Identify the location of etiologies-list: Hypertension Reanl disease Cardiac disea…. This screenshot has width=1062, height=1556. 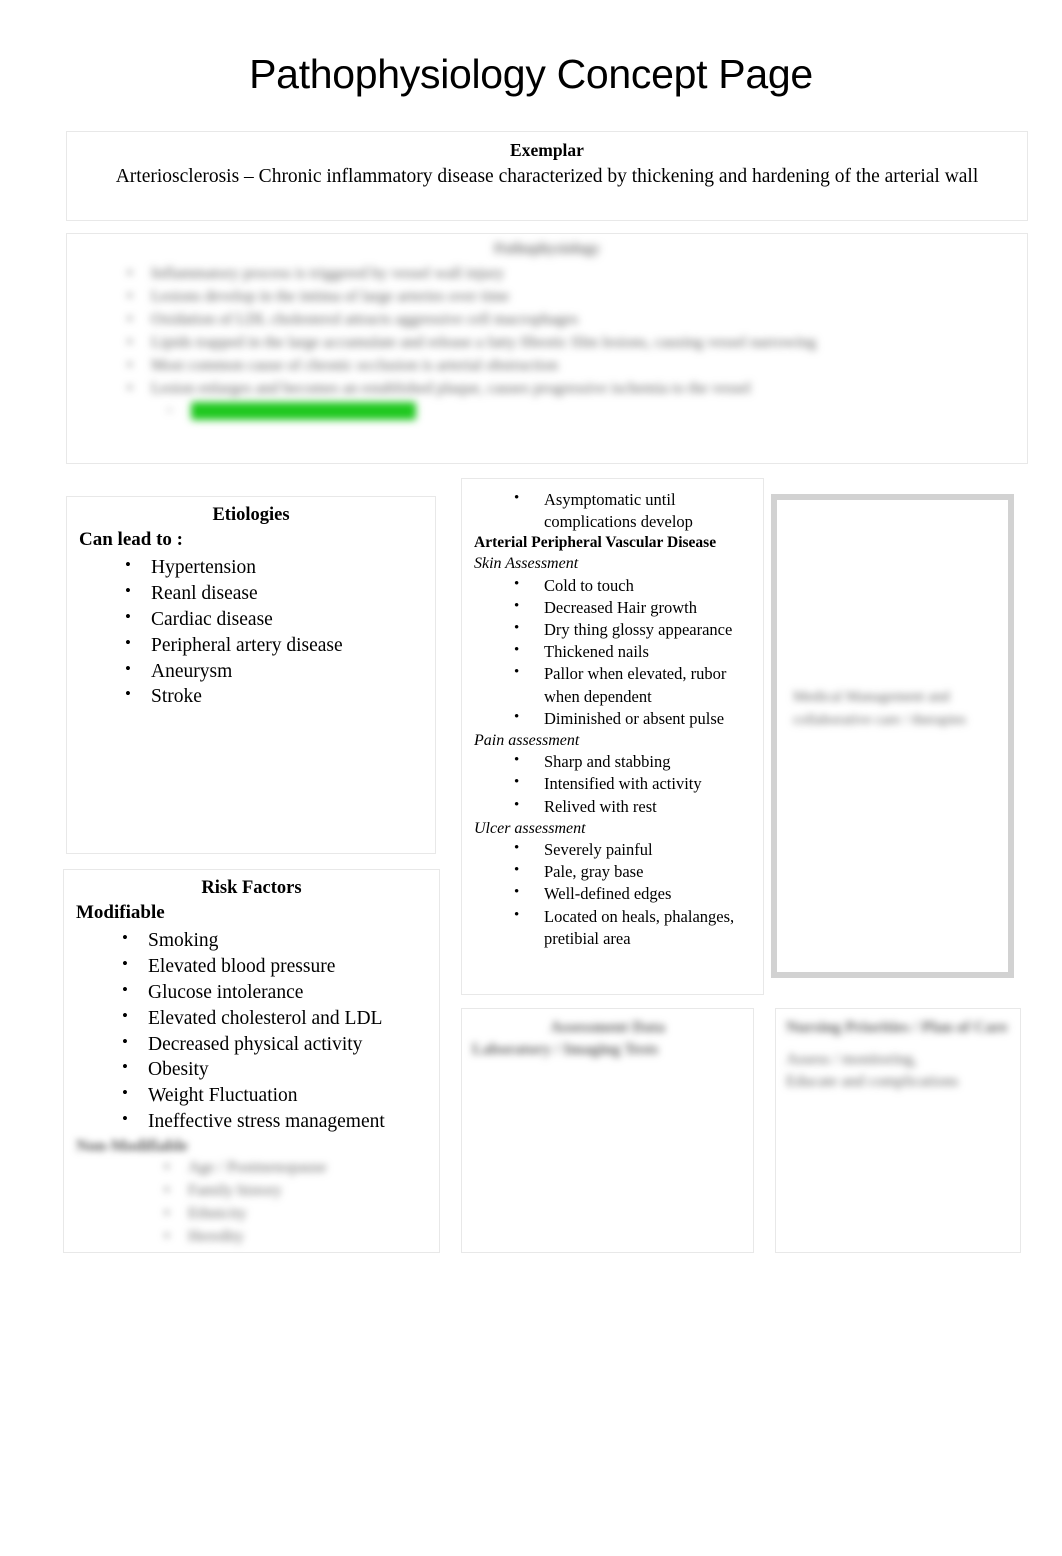
(251, 632).